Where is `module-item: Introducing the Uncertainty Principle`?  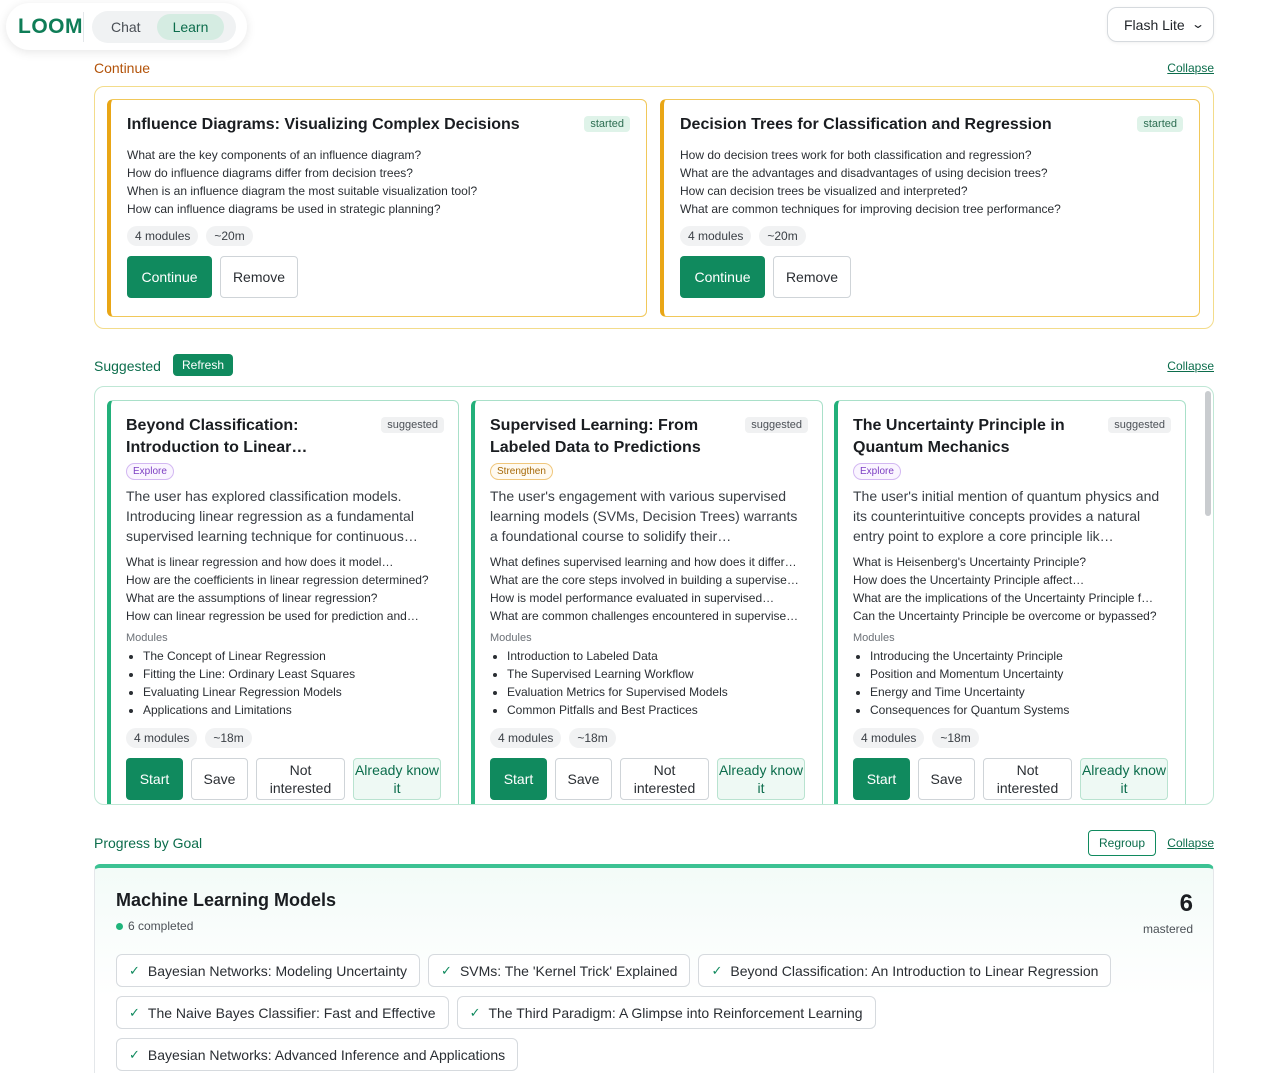 module-item: Introducing the Uncertainty Principle is located at coordinates (1020, 656).